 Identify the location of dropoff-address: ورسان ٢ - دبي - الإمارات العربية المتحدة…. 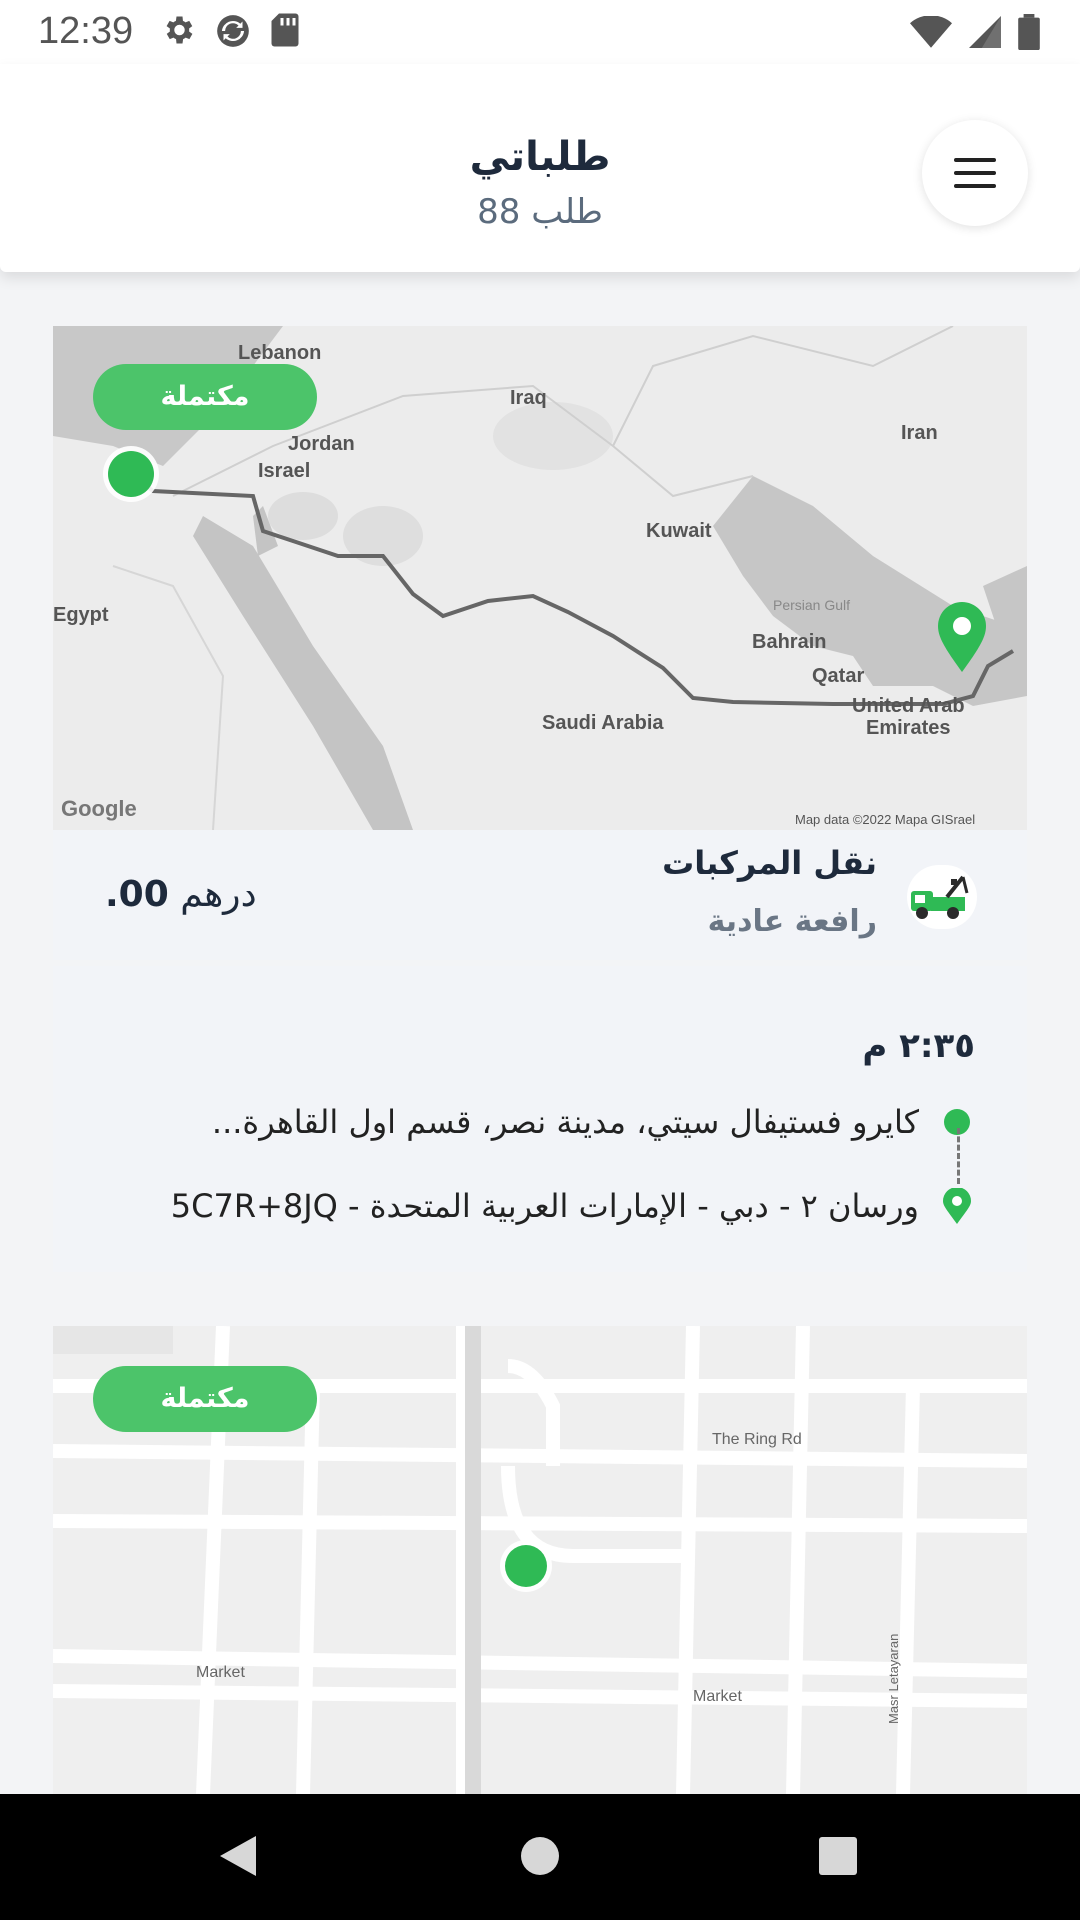
(544, 1206).